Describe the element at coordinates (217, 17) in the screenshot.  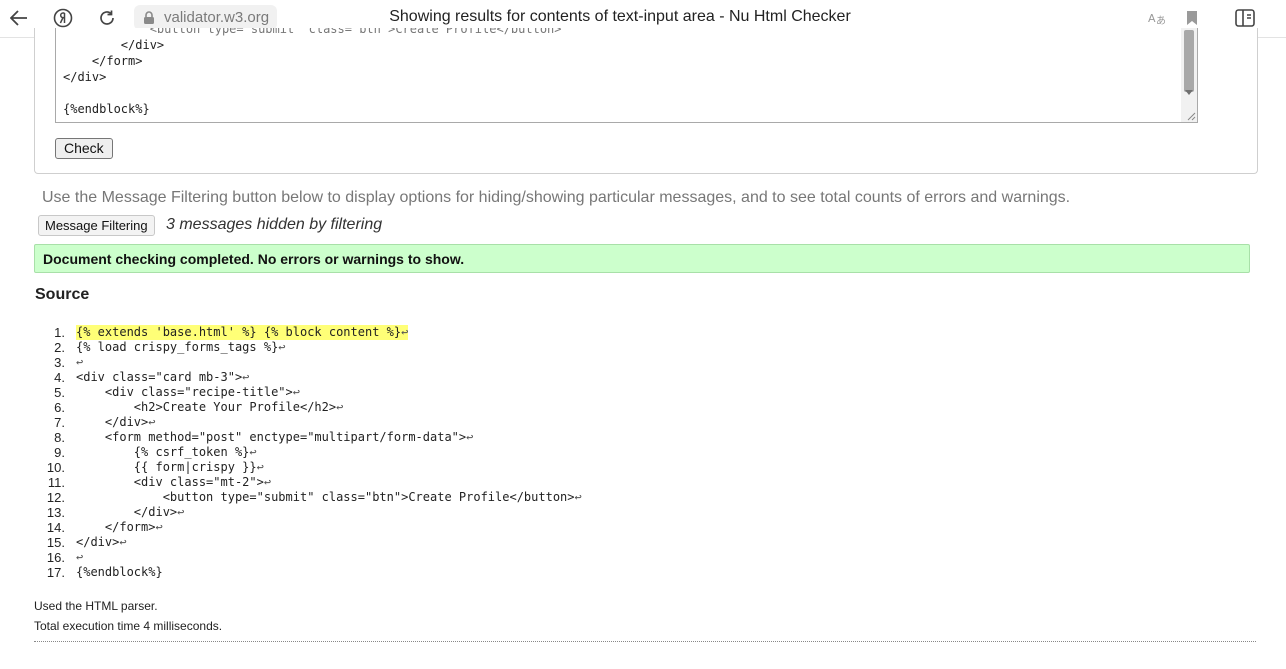
I see `url-text: validator.w3.org` at that location.